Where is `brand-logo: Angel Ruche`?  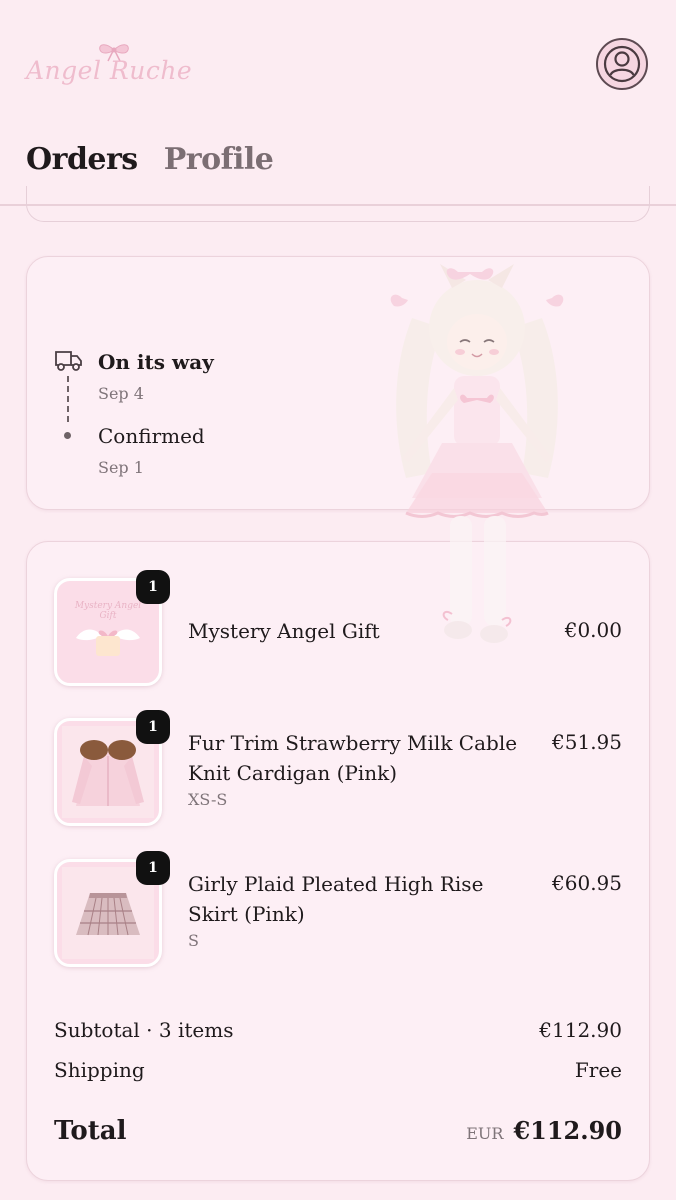
brand-logo: Angel Ruche is located at coordinates (111, 68).